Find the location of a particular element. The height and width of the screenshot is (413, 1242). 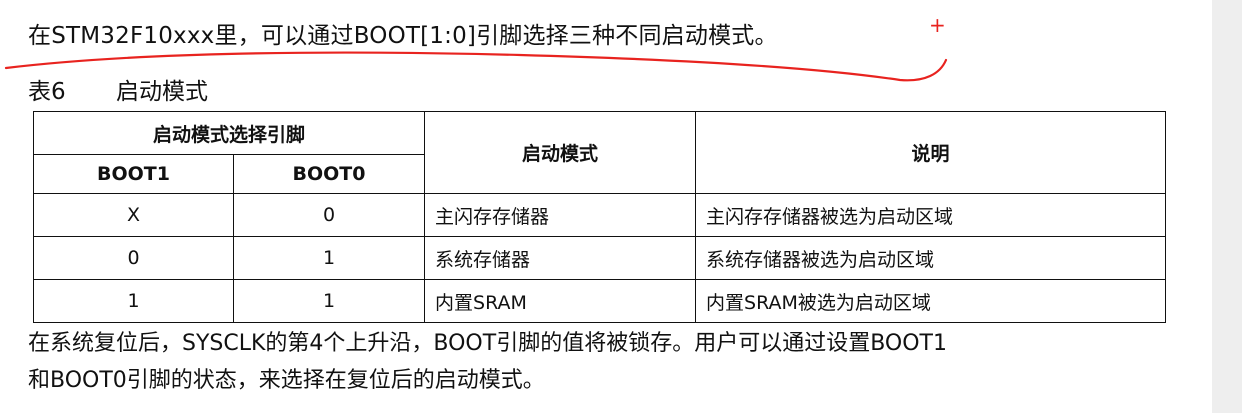

boot-pins-group-header: 启动模式选择引脚 is located at coordinates (229, 133).